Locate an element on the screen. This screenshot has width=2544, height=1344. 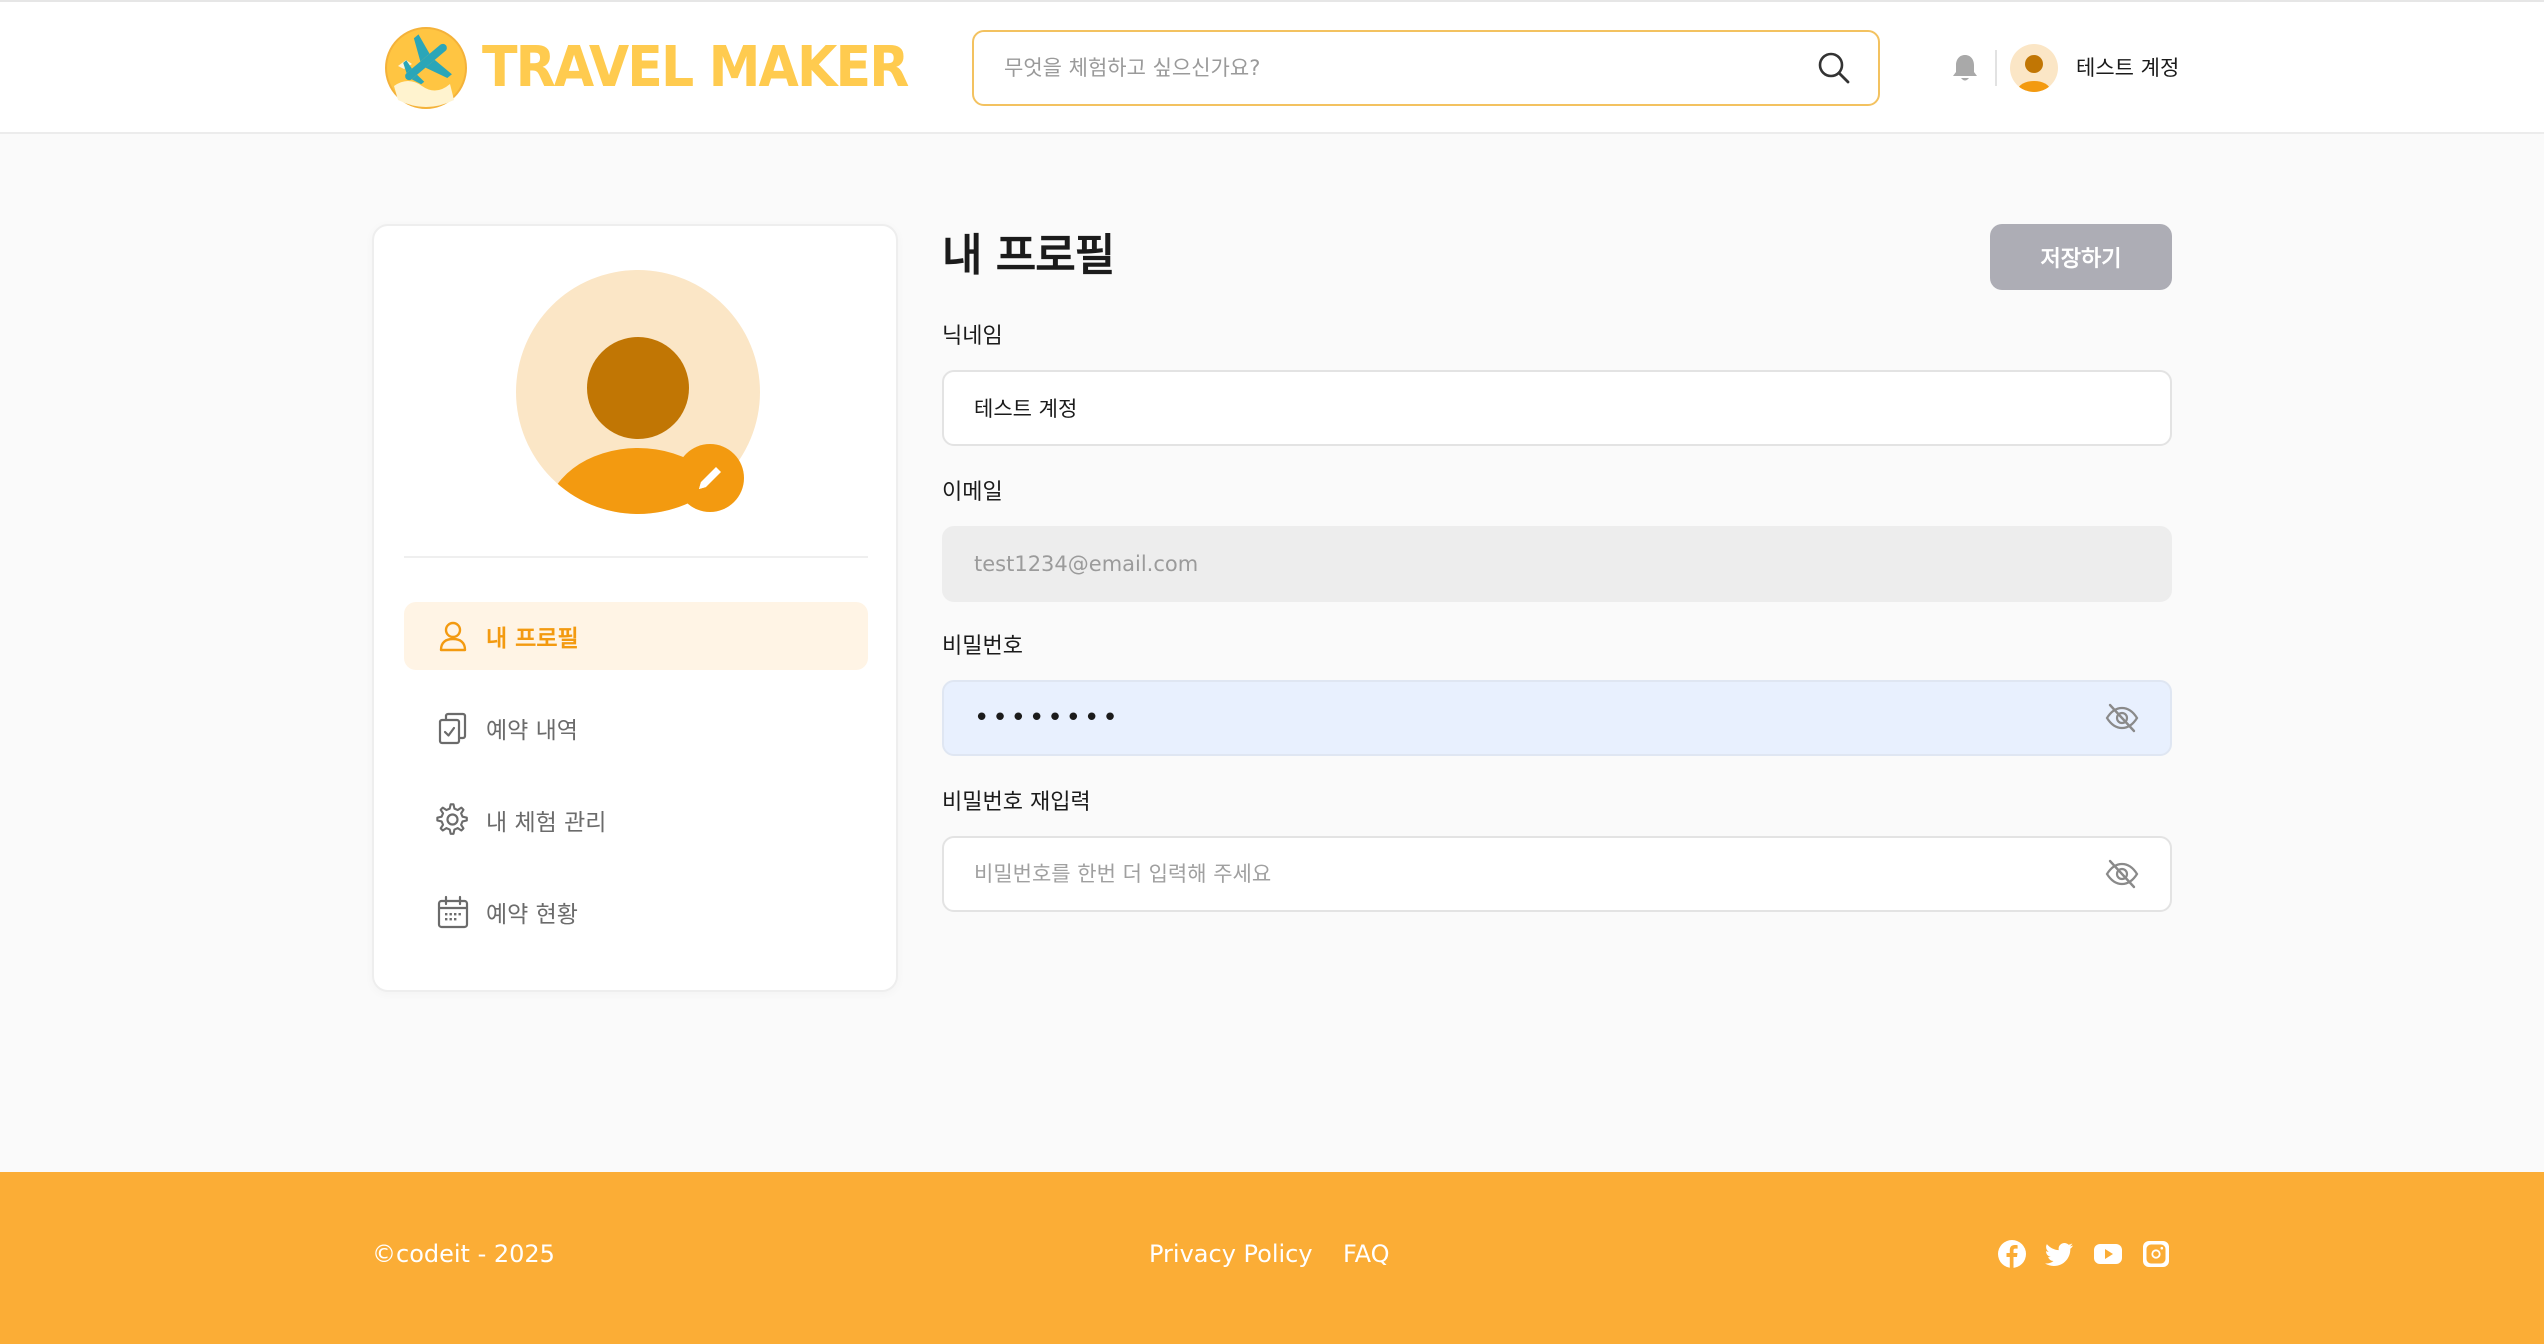
email-field-box is located at coordinates (1557, 564).